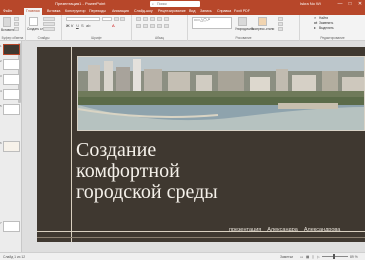 The height and width of the screenshot is (260, 365). I want to click on copy-icon, so click(16, 24).